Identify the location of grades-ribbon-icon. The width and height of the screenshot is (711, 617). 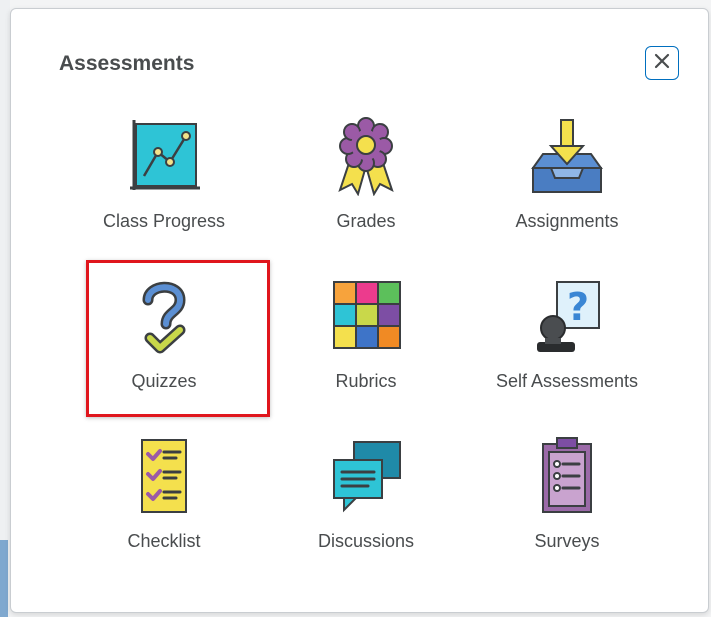
(366, 156).